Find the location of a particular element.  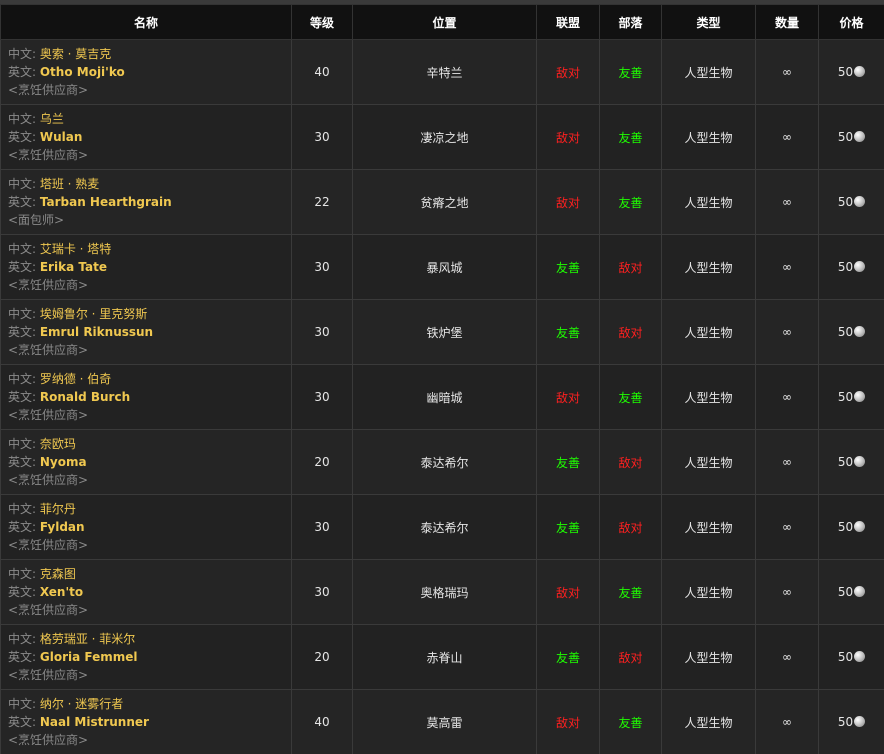

npc-cn-name-link: 罗纳德 · 伯奇 is located at coordinates (75, 379).